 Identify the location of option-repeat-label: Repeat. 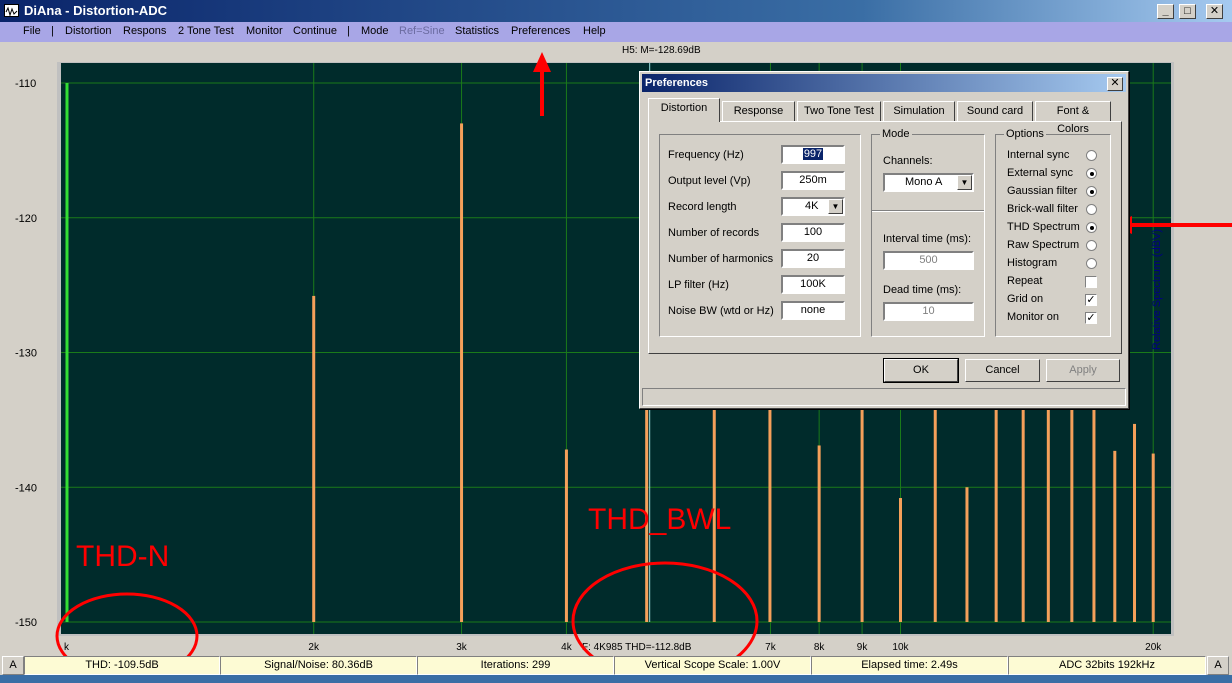
(1025, 281).